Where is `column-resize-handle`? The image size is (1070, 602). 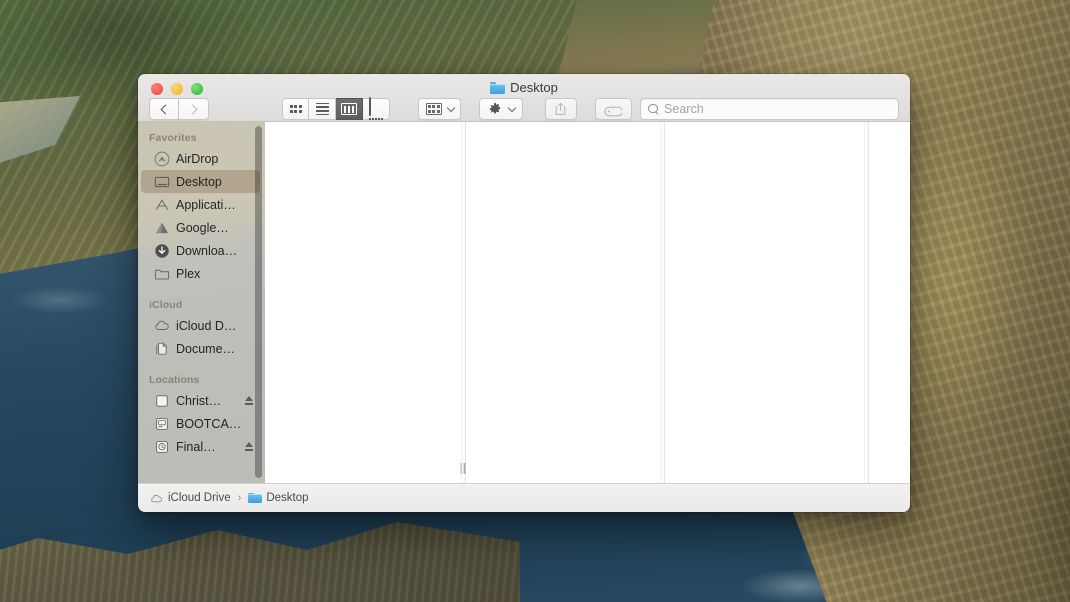
column-resize-handle is located at coordinates (463, 468).